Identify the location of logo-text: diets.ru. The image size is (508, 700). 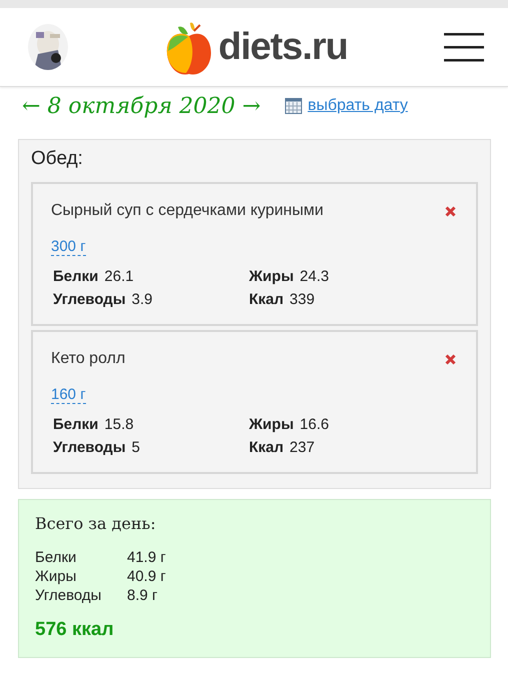
(283, 47).